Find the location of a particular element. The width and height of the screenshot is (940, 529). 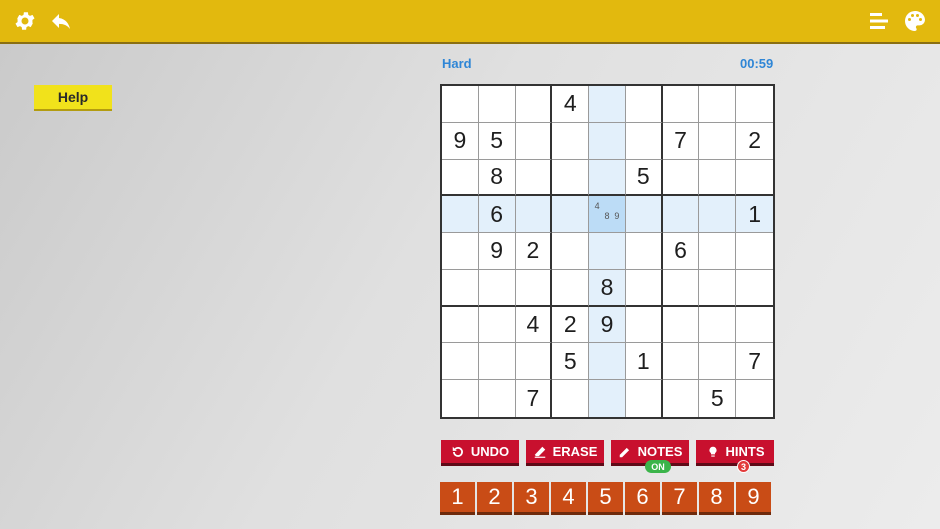

undo-label: UNDO is located at coordinates (490, 451).